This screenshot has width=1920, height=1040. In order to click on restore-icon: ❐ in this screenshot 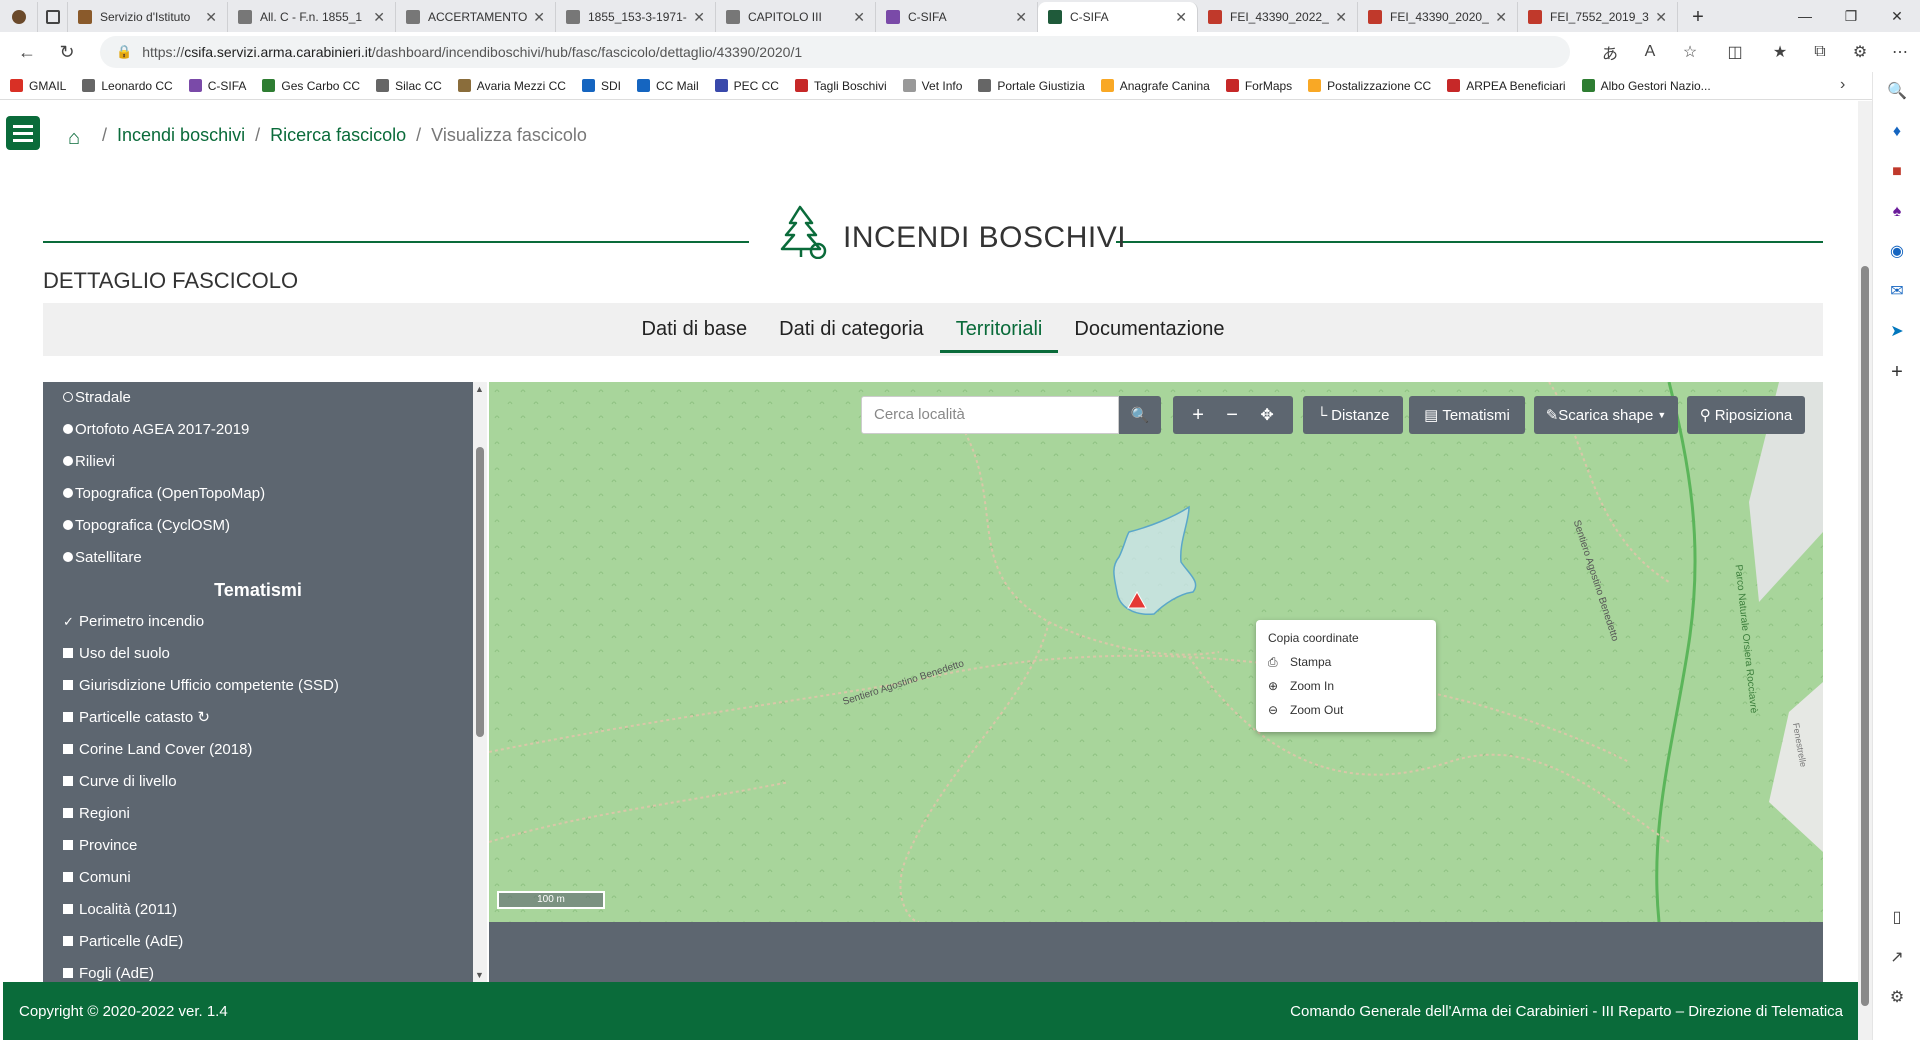, I will do `click(1851, 16)`.